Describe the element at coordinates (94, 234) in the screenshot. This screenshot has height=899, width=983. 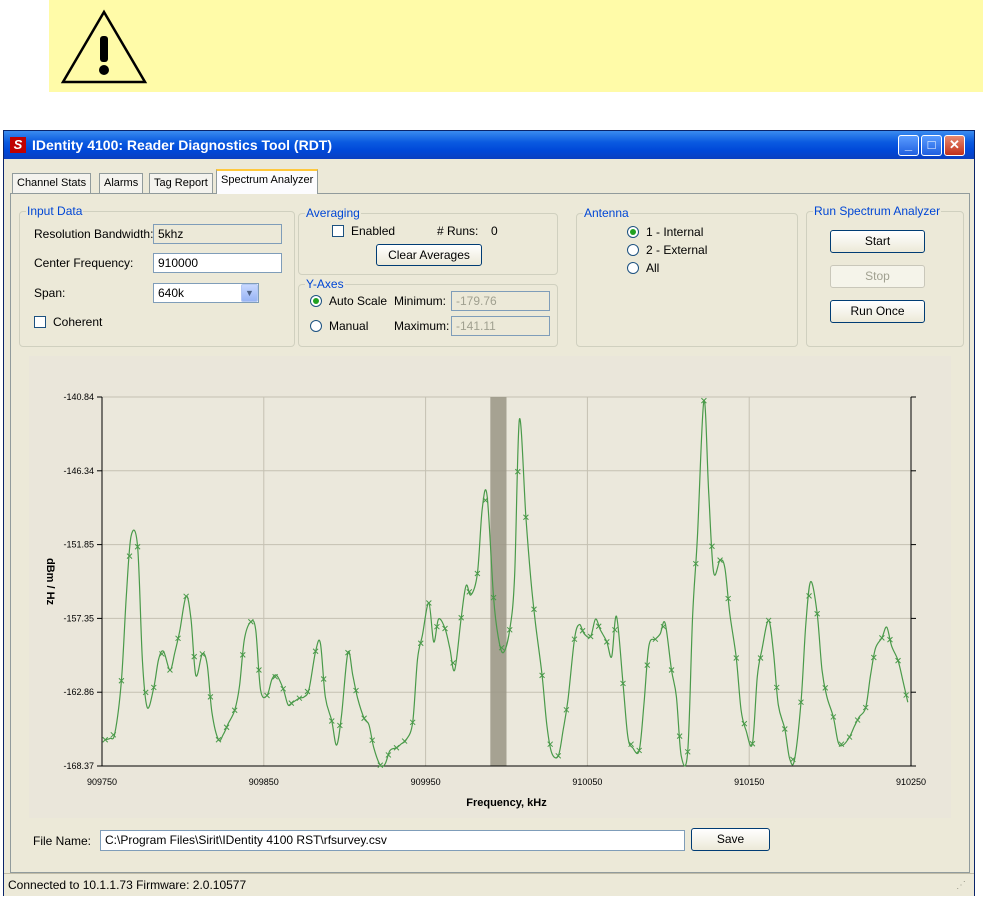
I see `resolution-bandwidth-label: Resolution Bandwidth:` at that location.